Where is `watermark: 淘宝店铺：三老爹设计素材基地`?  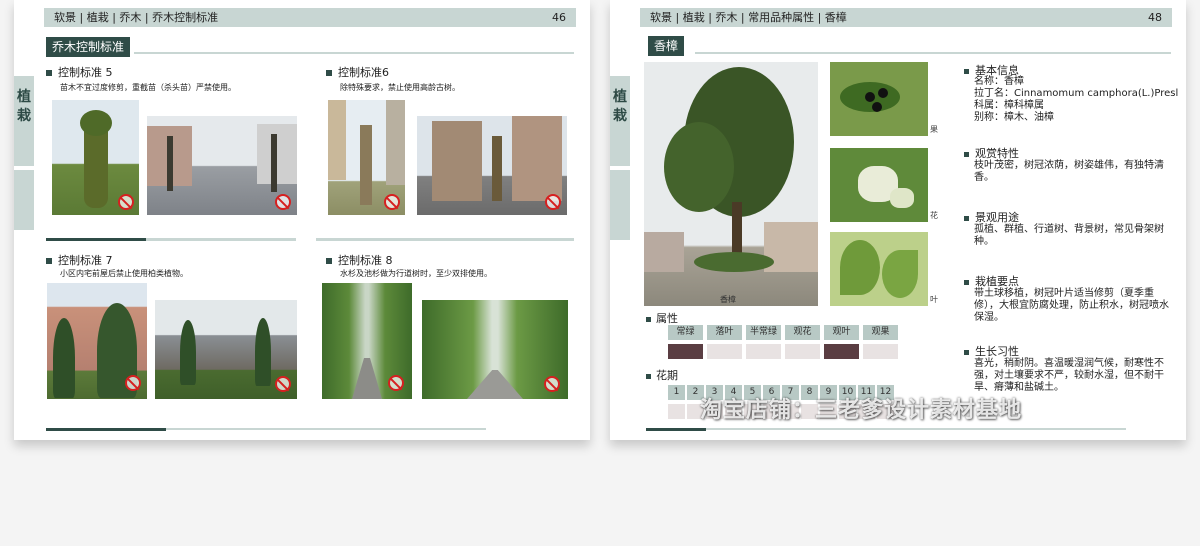 watermark: 淘宝店铺：三老爹设计素材基地 is located at coordinates (861, 410).